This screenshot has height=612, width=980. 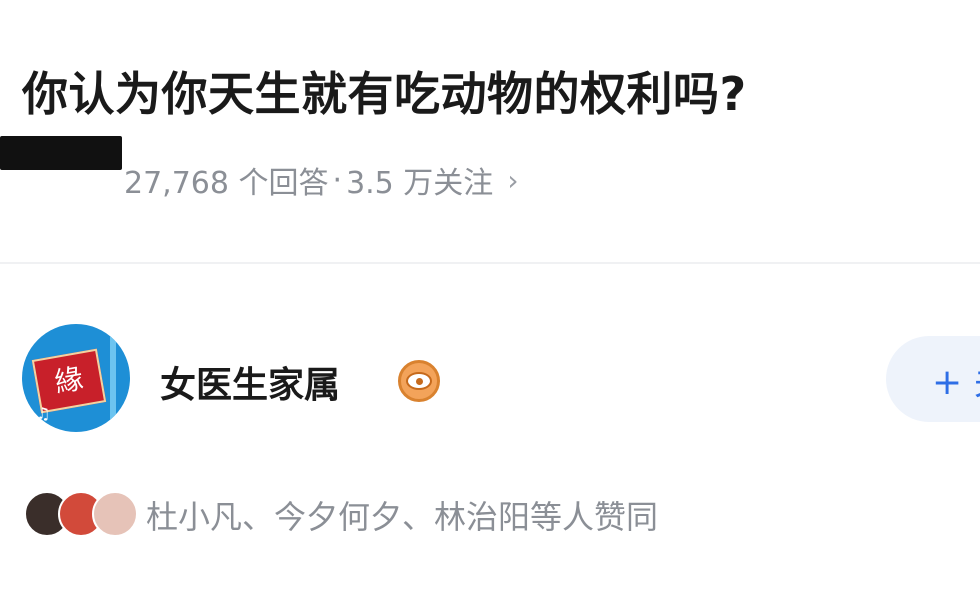 I want to click on music-note-icon: ♫, so click(x=43, y=413).